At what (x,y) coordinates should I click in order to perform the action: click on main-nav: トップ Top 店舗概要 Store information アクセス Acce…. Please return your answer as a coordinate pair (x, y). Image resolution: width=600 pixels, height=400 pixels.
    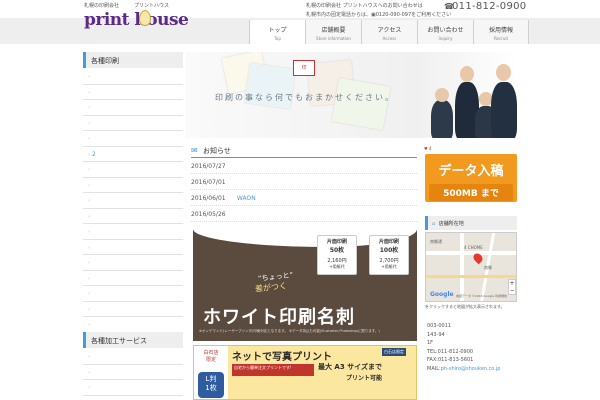
    Looking at the image, I should click on (389, 32).